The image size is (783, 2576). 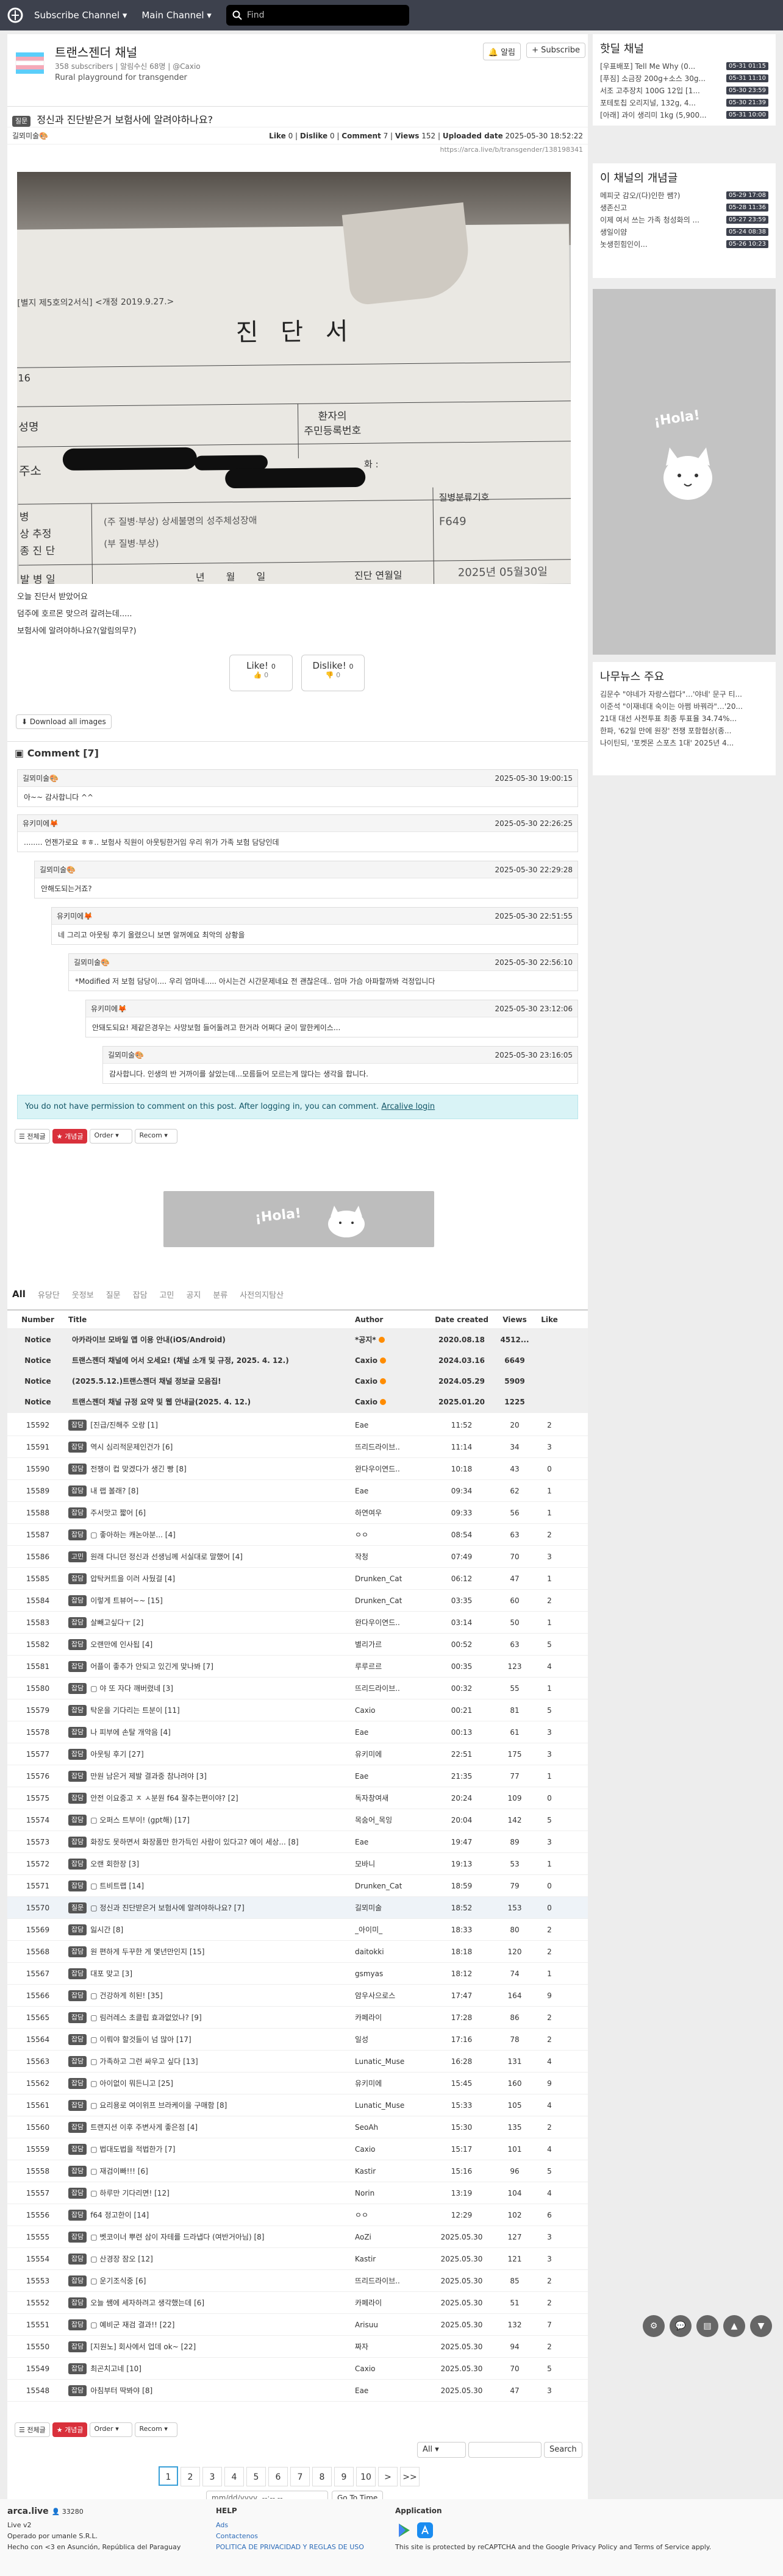 What do you see at coordinates (109, 1008) in the screenshot?
I see `comment-author: 유키미에🦊` at bounding box center [109, 1008].